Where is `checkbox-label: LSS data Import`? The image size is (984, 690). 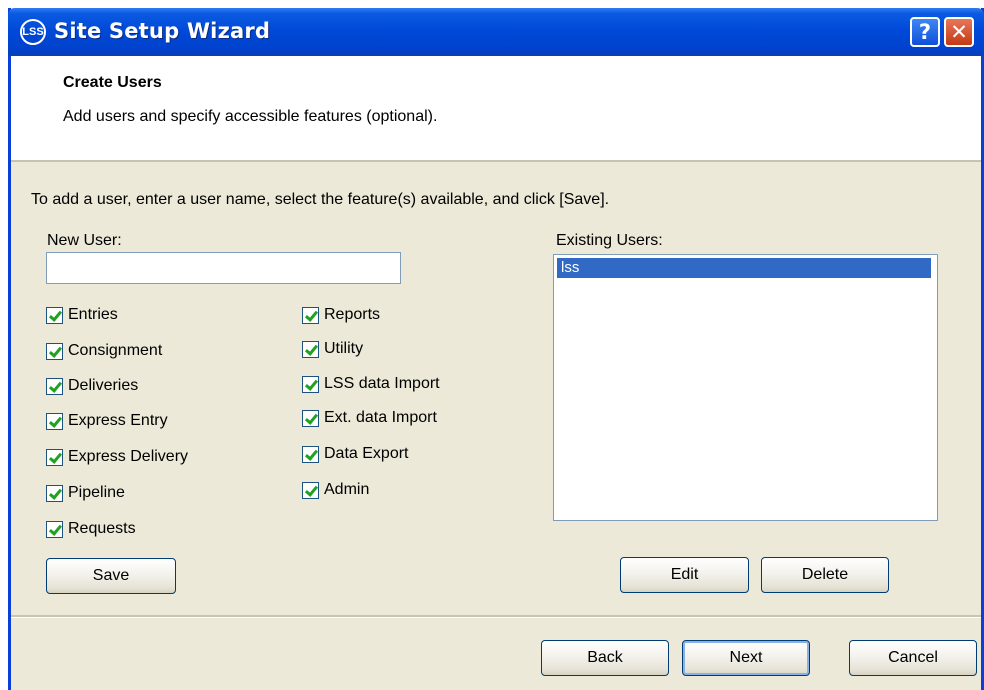 checkbox-label: LSS data Import is located at coordinates (382, 383).